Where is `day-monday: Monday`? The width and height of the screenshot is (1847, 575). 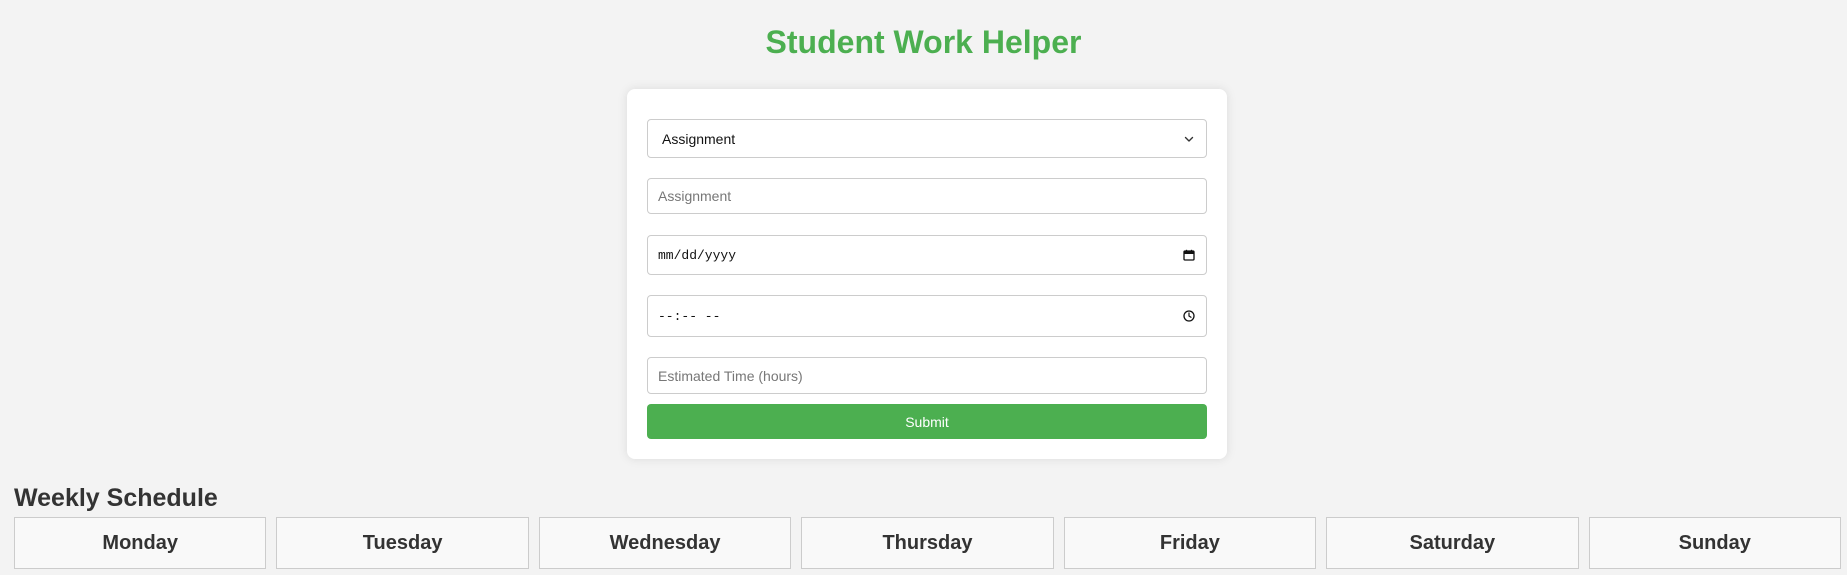
day-monday: Monday is located at coordinates (140, 543).